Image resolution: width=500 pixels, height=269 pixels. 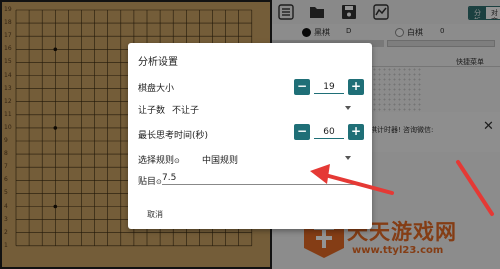 I want to click on annotation-arrows, so click(x=402, y=188).